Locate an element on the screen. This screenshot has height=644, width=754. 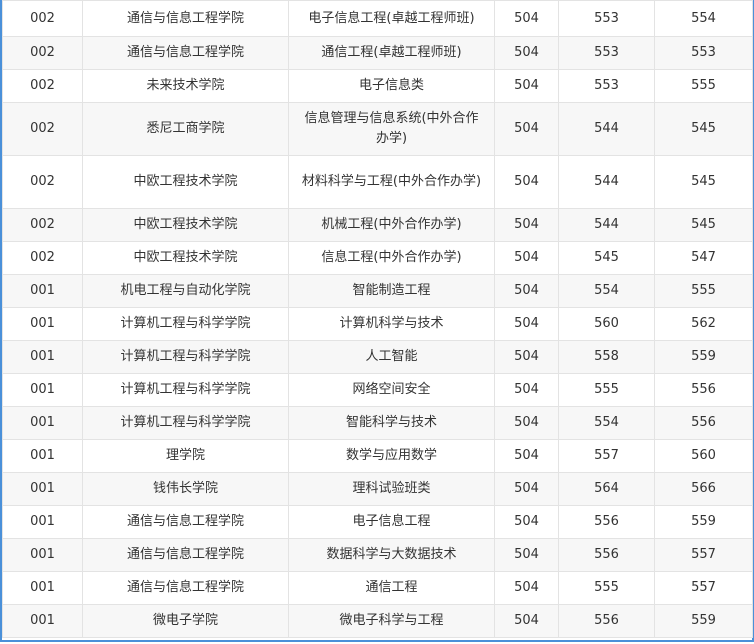
table-row: 002 悉尼工商学院 信息管理与信息系统(中外合作办学) 504 544 545 is located at coordinates (377, 129).